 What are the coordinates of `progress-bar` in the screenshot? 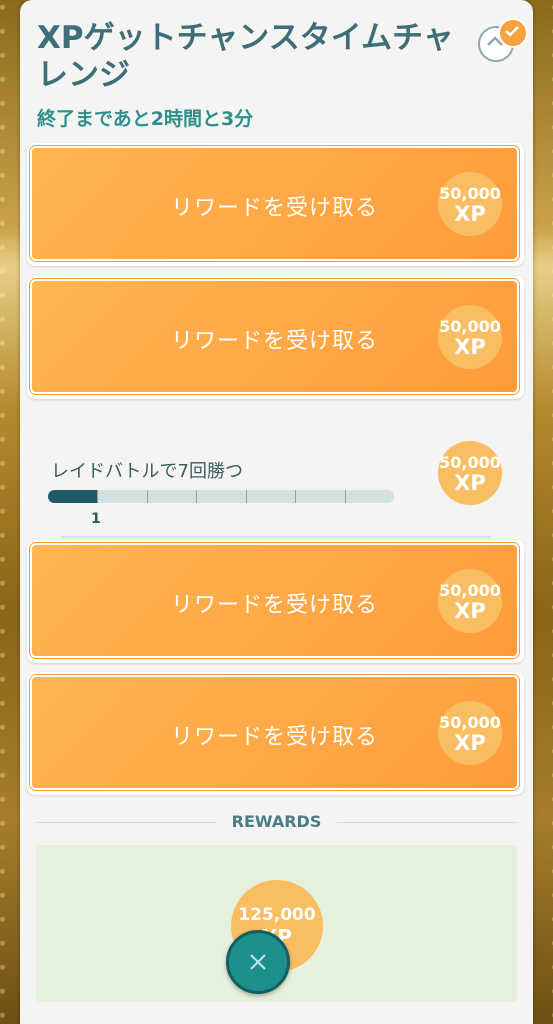 It's located at (221, 496).